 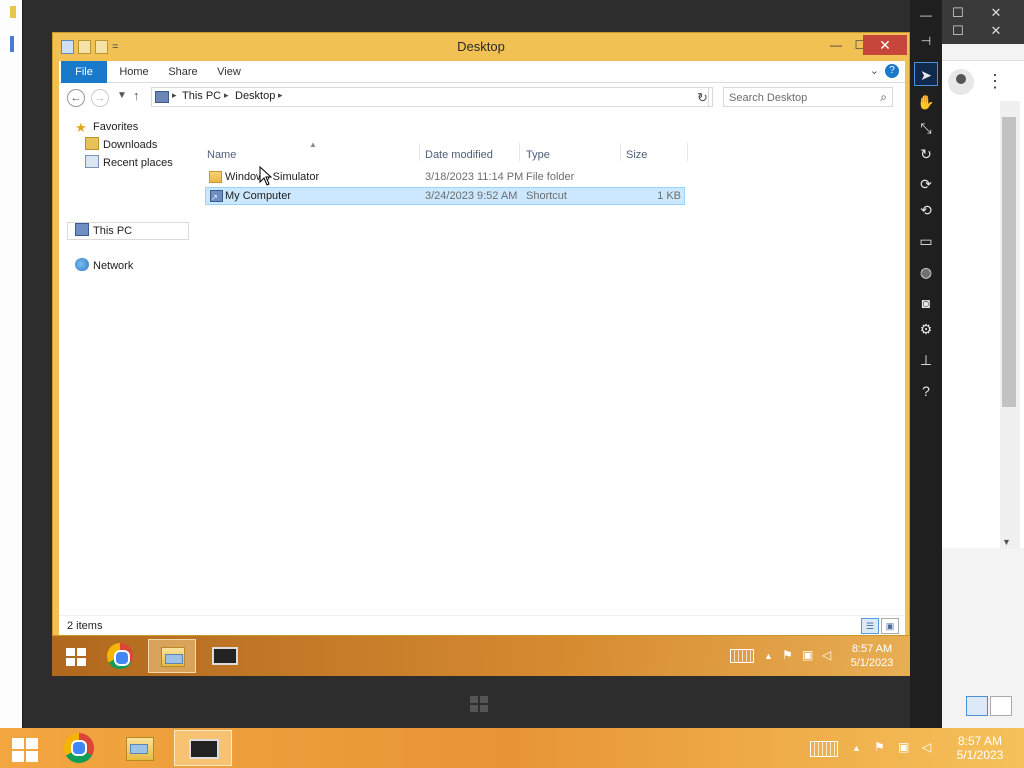 What do you see at coordinates (482, 72) in the screenshot?
I see `ribbon-tabs: File Home Share View ⌄ ?` at bounding box center [482, 72].